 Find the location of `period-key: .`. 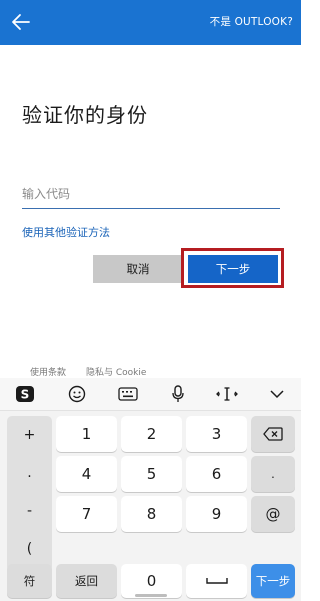

period-key: . is located at coordinates (273, 474).